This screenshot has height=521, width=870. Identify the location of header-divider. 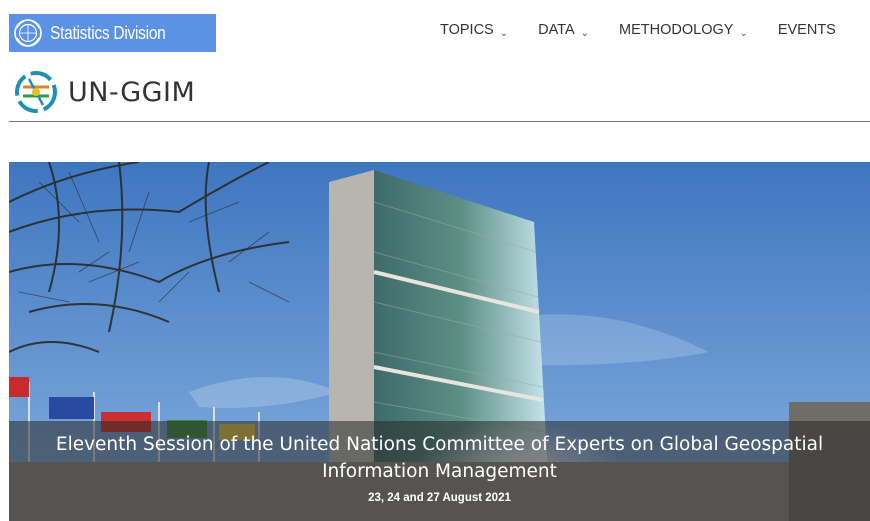
(439, 121).